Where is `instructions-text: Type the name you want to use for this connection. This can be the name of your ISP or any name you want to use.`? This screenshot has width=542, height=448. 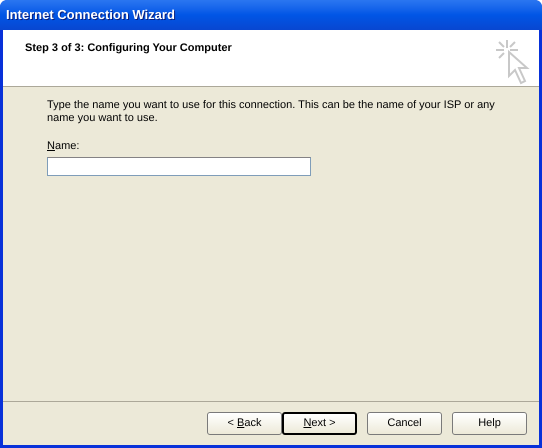 instructions-text: Type the name you want to use for this connection. This can be the name of your ISP or any name you want to use. is located at coordinates (271, 112).